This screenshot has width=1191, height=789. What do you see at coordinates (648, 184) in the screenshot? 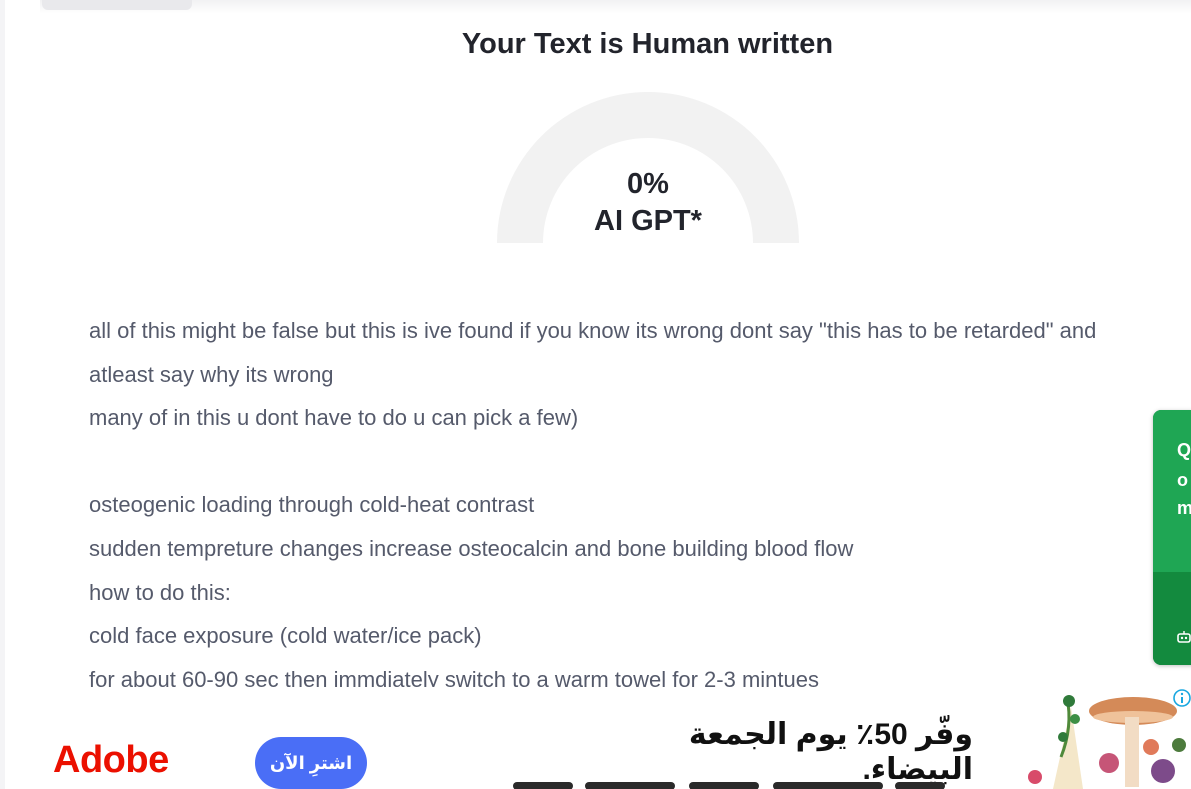
I see `ai-percent-value: 0%` at bounding box center [648, 184].